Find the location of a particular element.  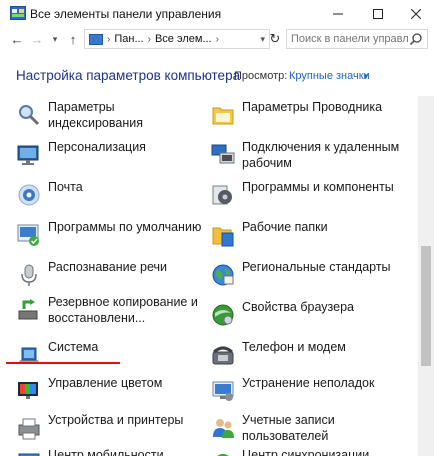

navigation-bar: ← → ▾ ↑ › Пан... › Все элем... › ▾ ↻ is located at coordinates (217, 39).